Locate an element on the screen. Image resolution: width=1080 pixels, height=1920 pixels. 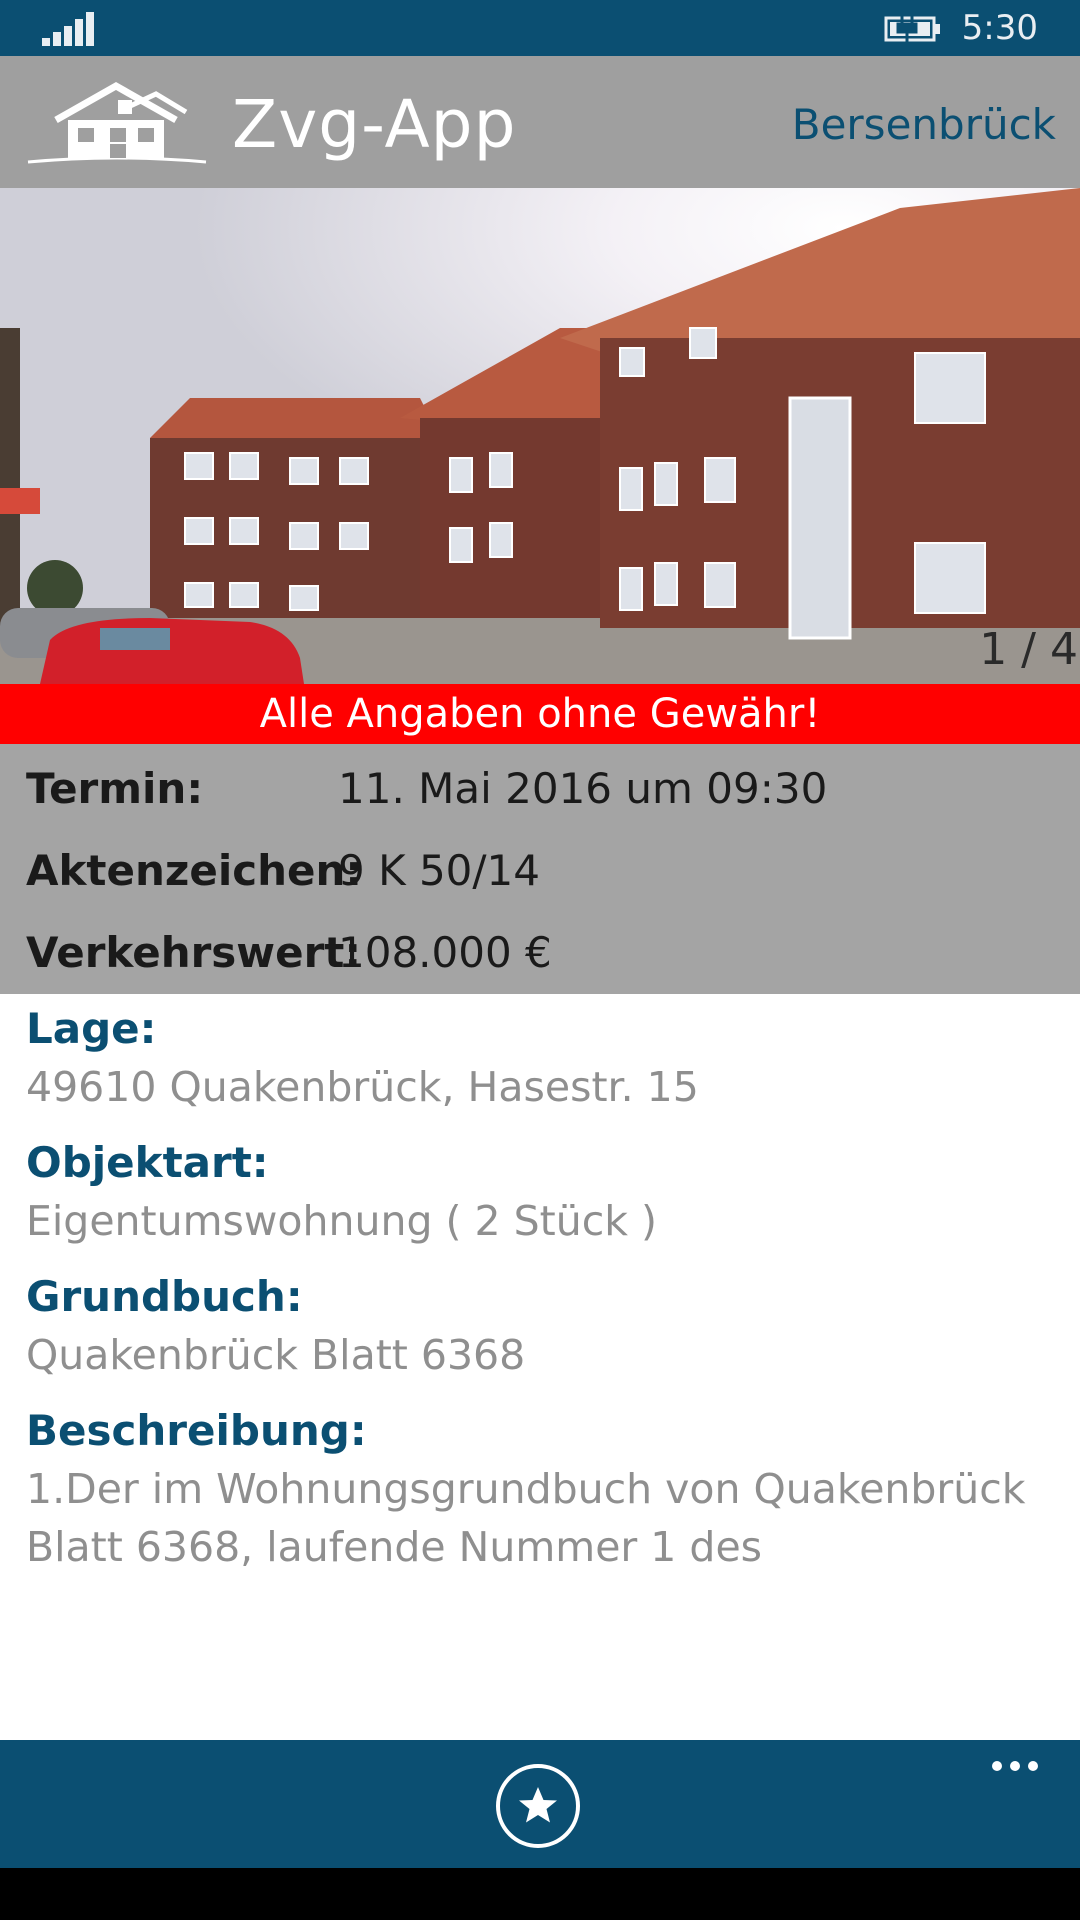
fact-value: 9 K 50/14 is located at coordinates (439, 870).